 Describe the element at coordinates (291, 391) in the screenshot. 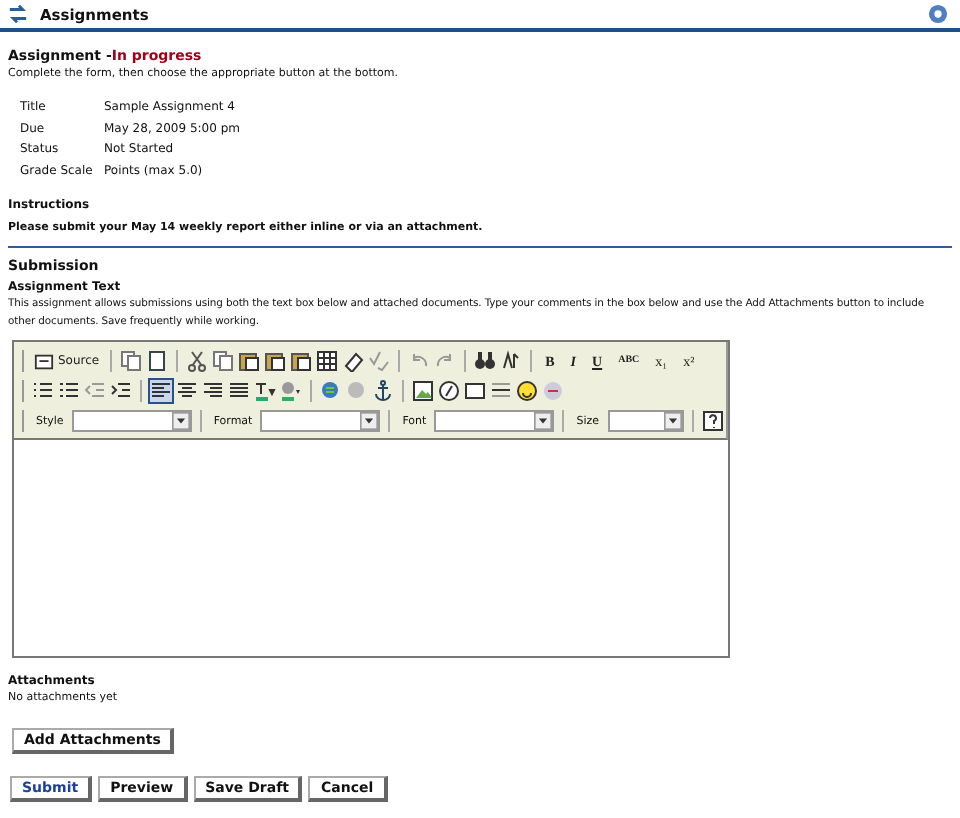

I see `background-color-icon` at that location.